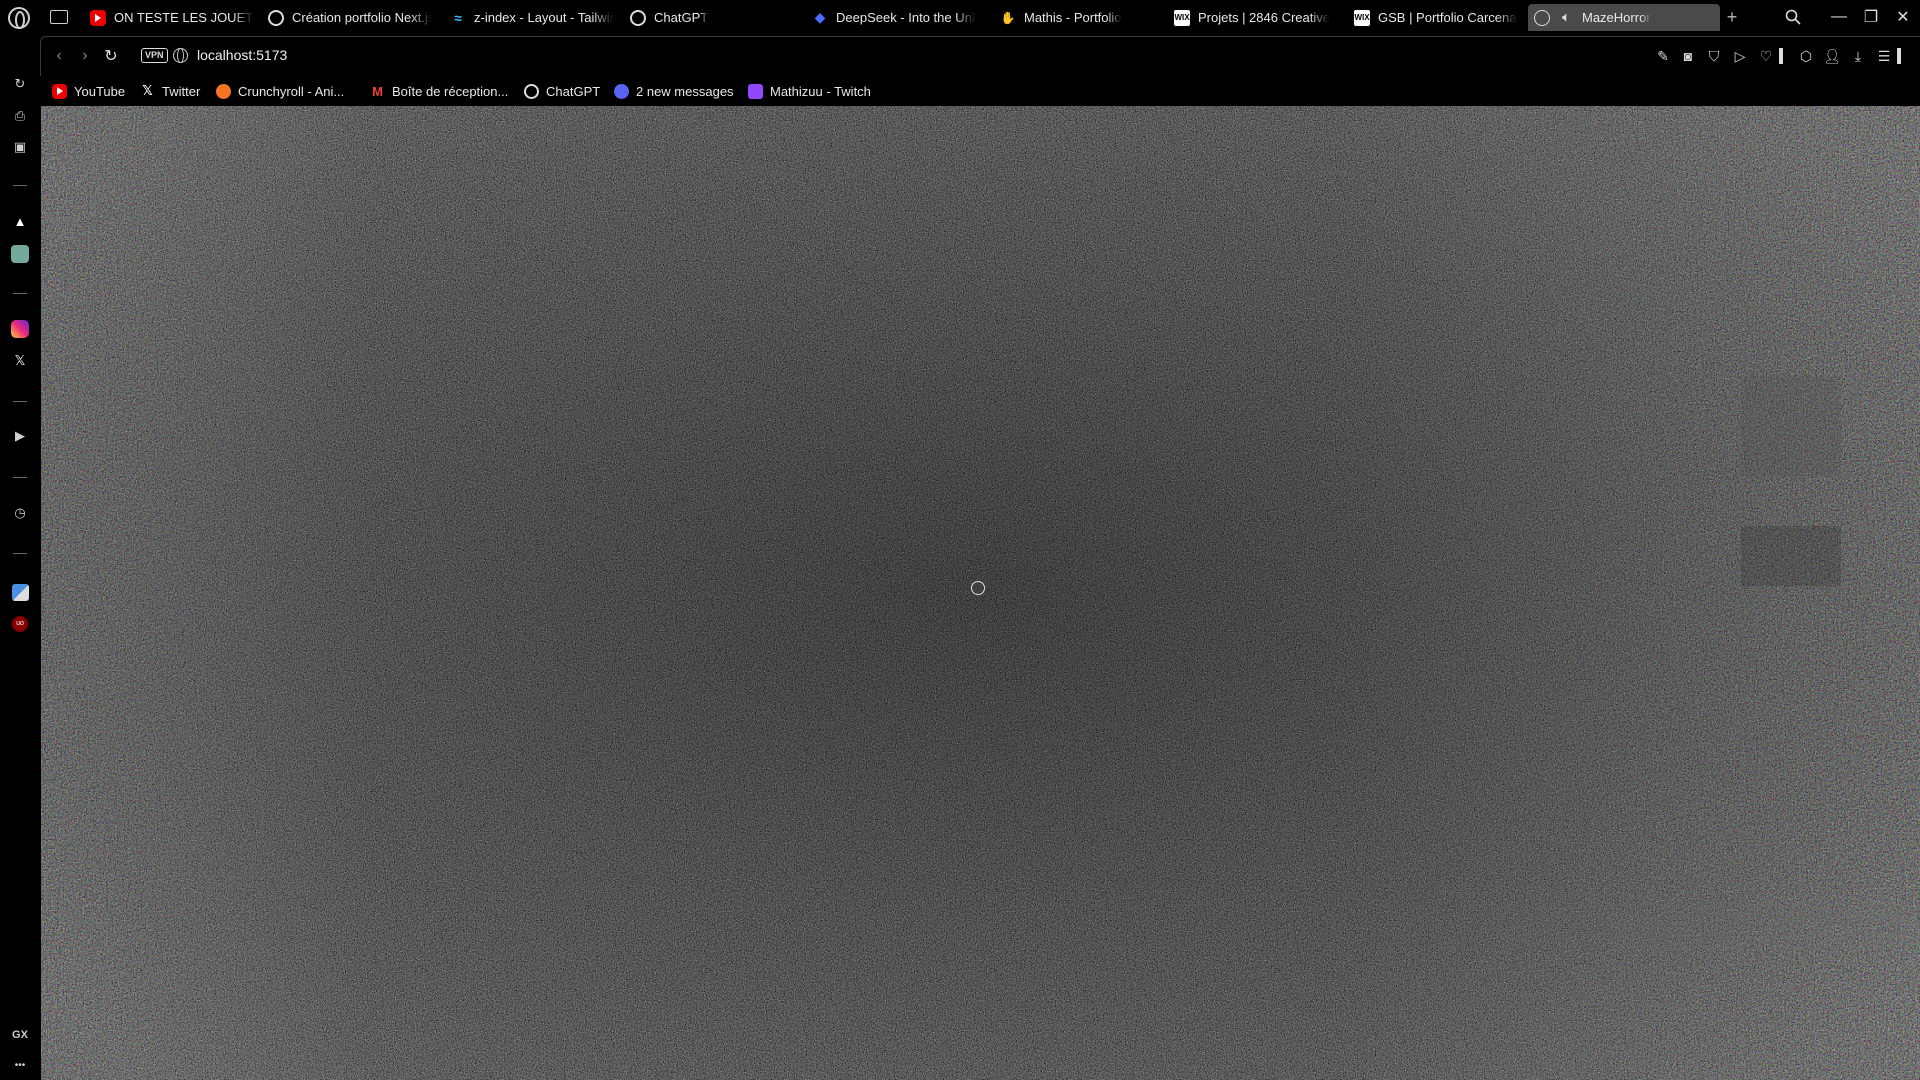 The image size is (1920, 1080). I want to click on reload-button: ↻, so click(111, 56).